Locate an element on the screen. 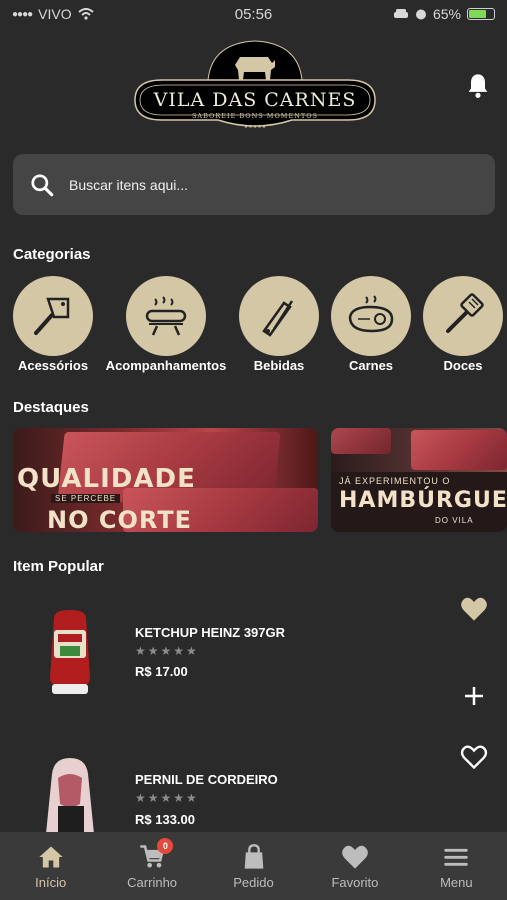 The width and height of the screenshot is (507, 900). tongs-icon is located at coordinates (278, 318).